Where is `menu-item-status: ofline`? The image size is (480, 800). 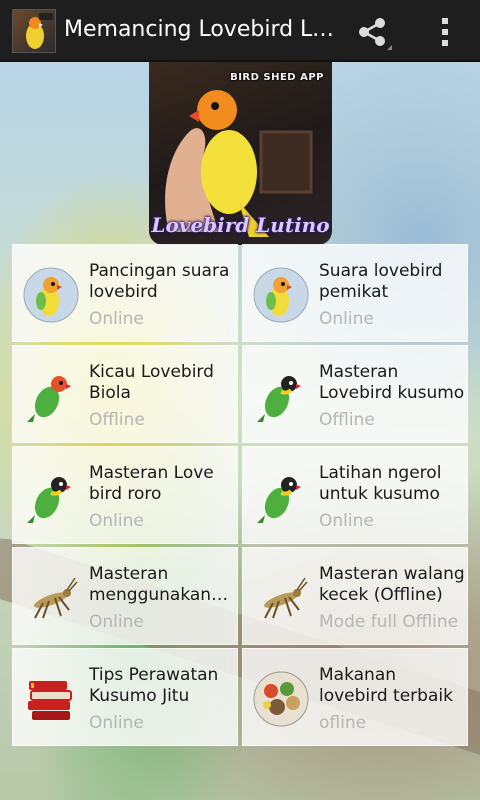
menu-item-status: ofline is located at coordinates (343, 723).